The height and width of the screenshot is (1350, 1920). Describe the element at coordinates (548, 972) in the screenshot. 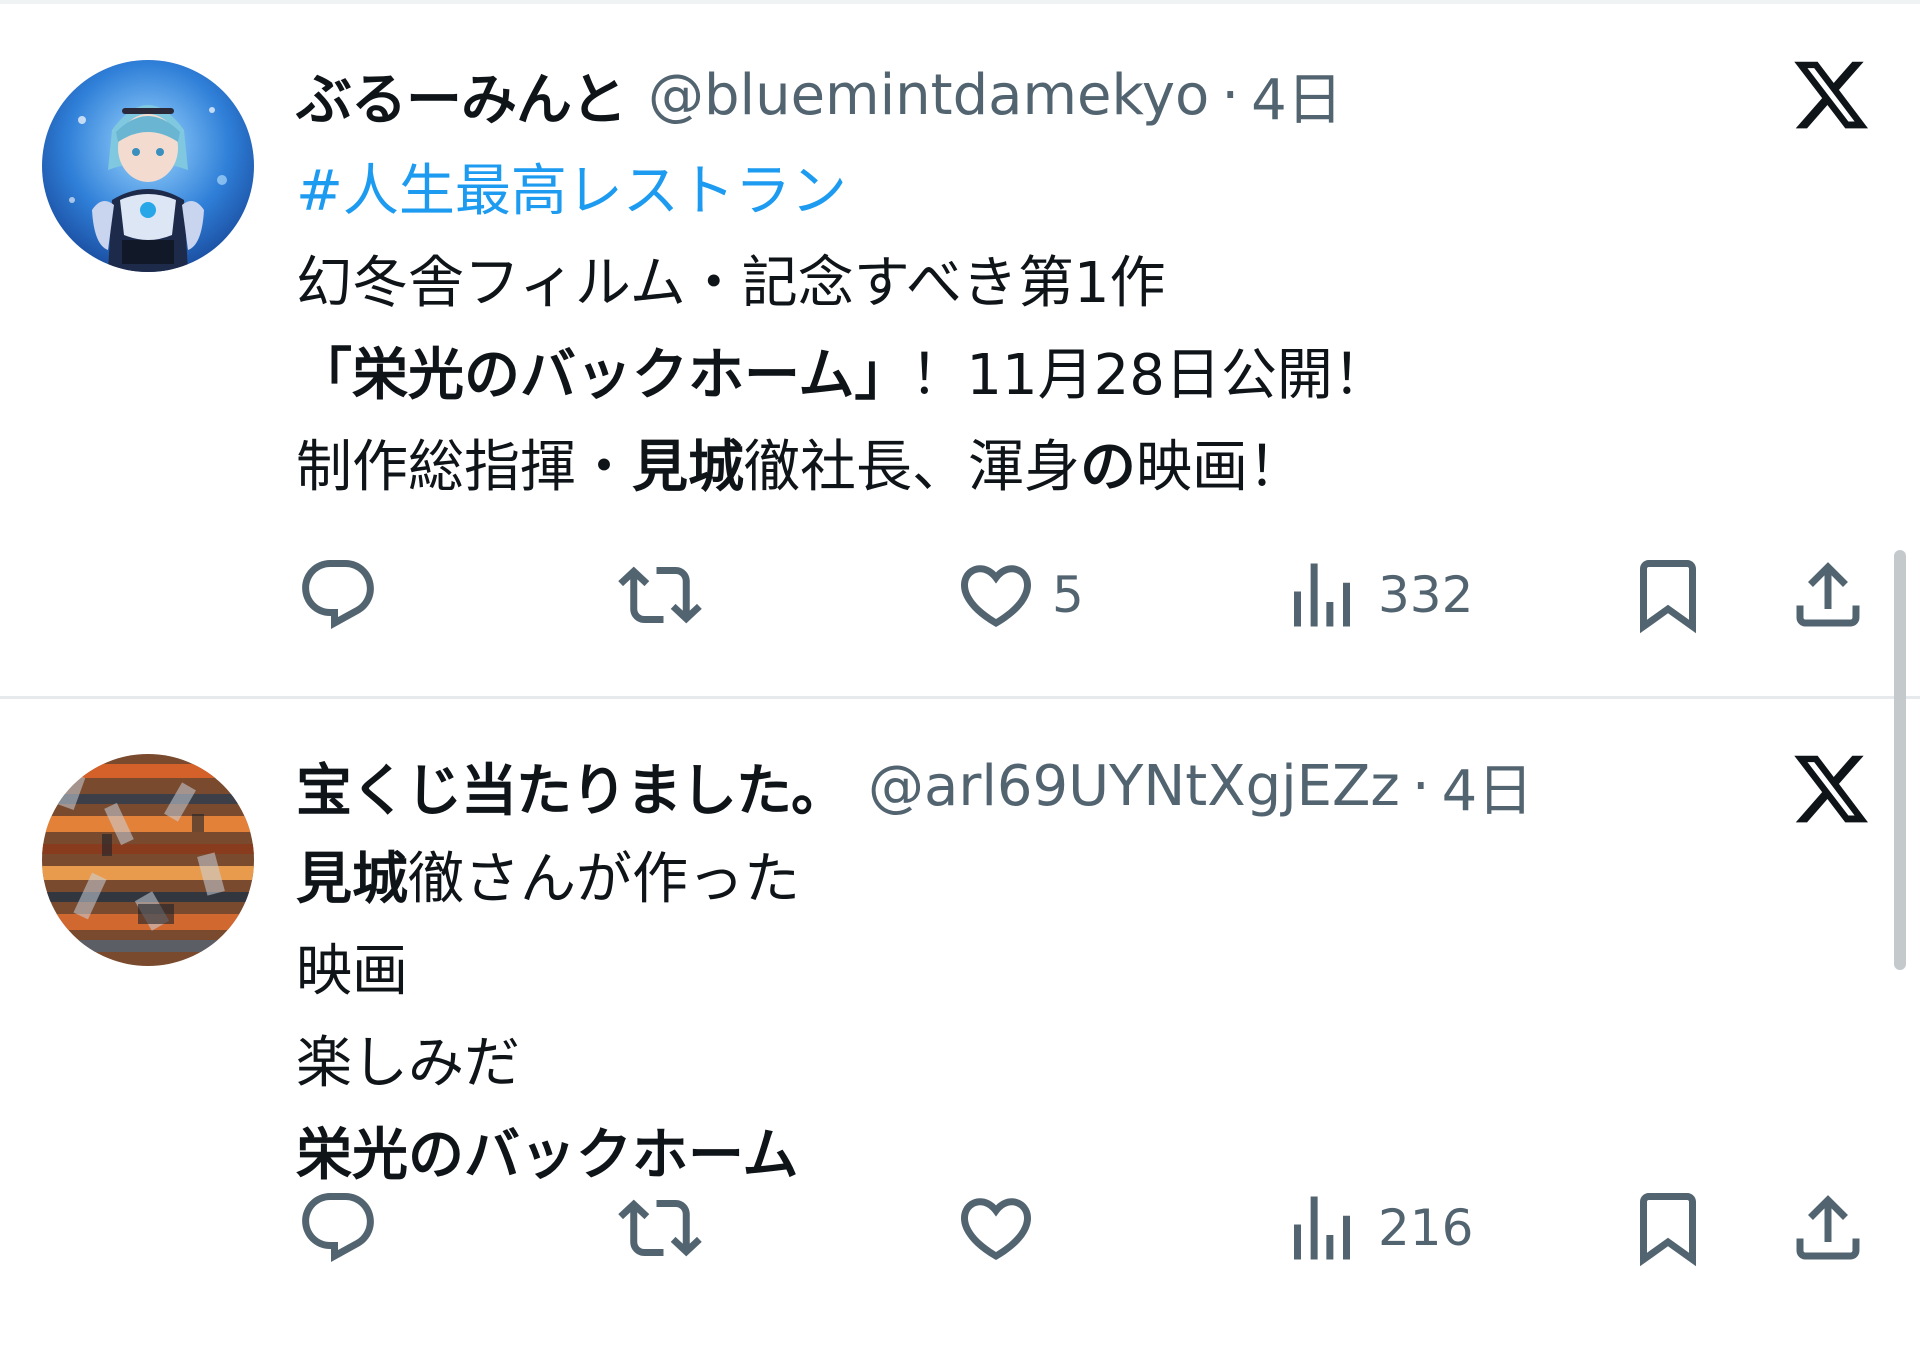

I see `tweet-line: 映画` at that location.